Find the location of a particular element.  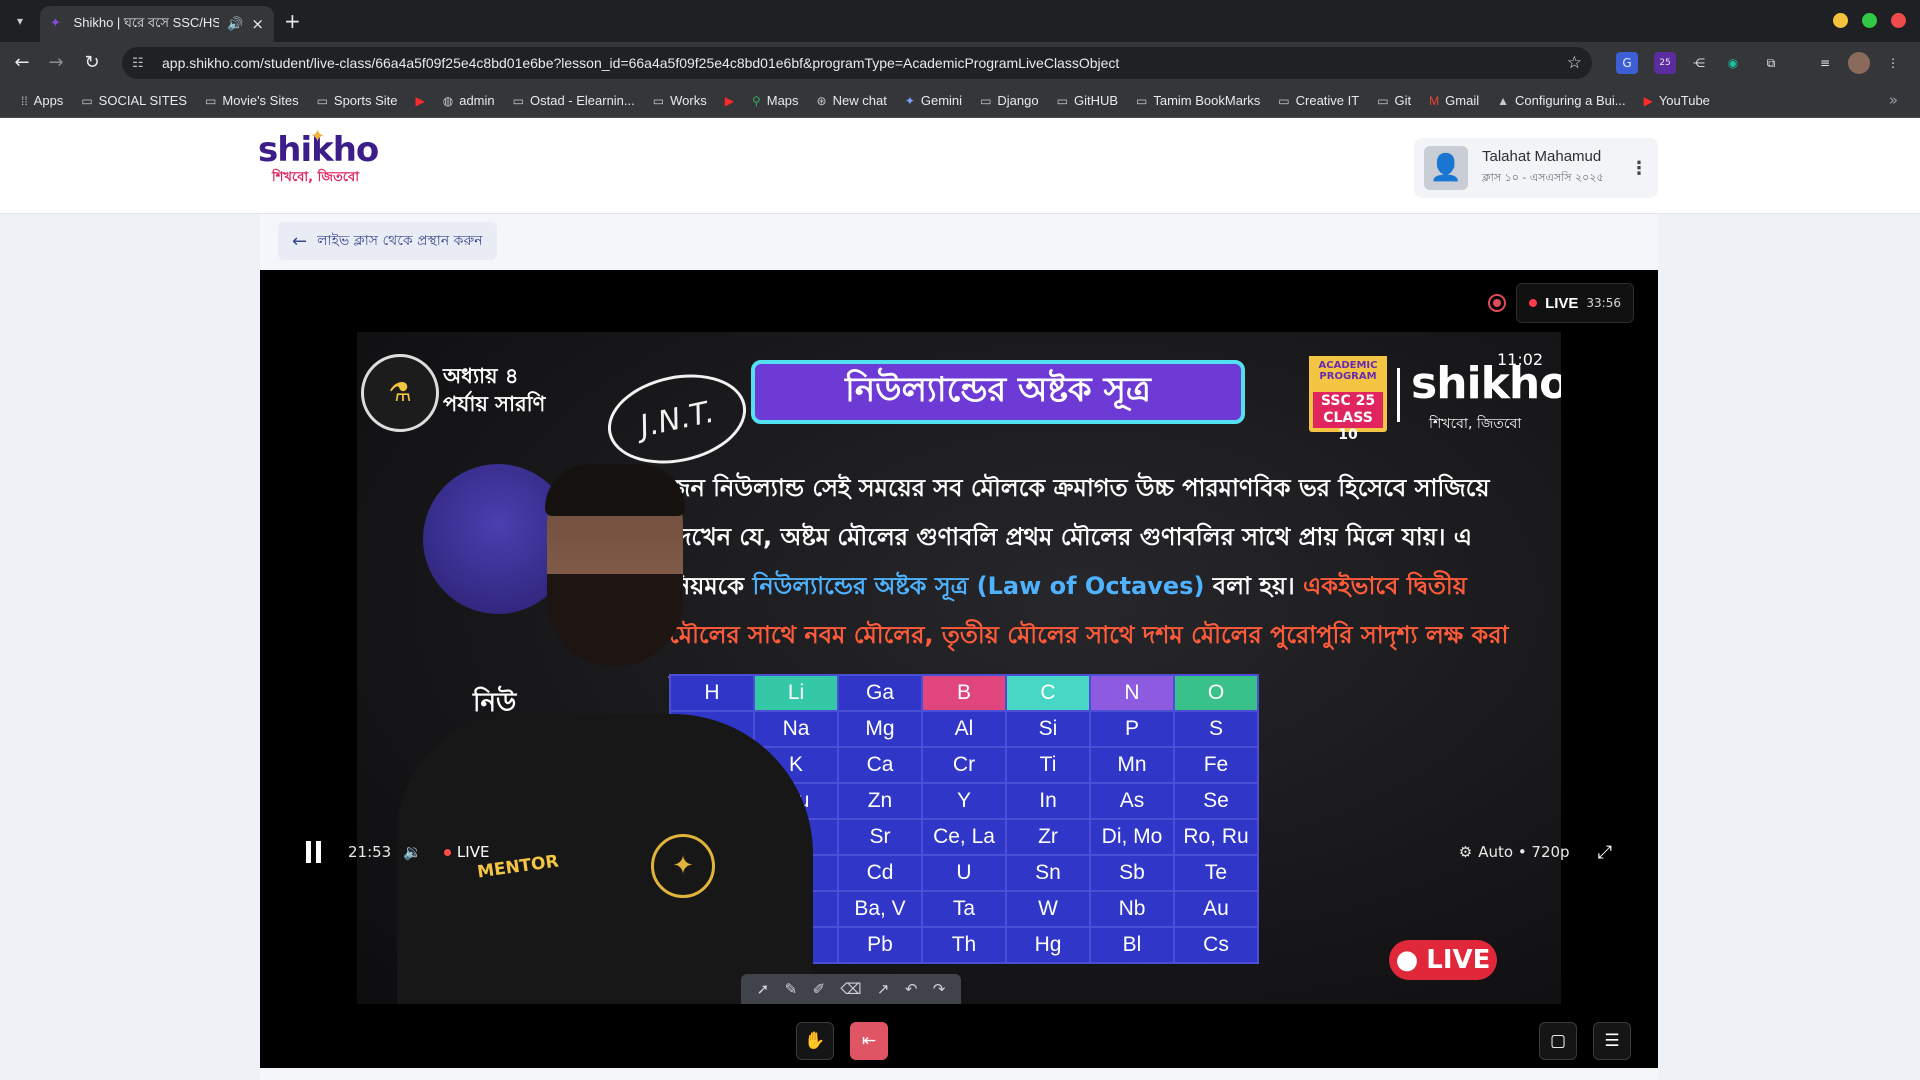

cursor-icon: ➚ is located at coordinates (763, 989).